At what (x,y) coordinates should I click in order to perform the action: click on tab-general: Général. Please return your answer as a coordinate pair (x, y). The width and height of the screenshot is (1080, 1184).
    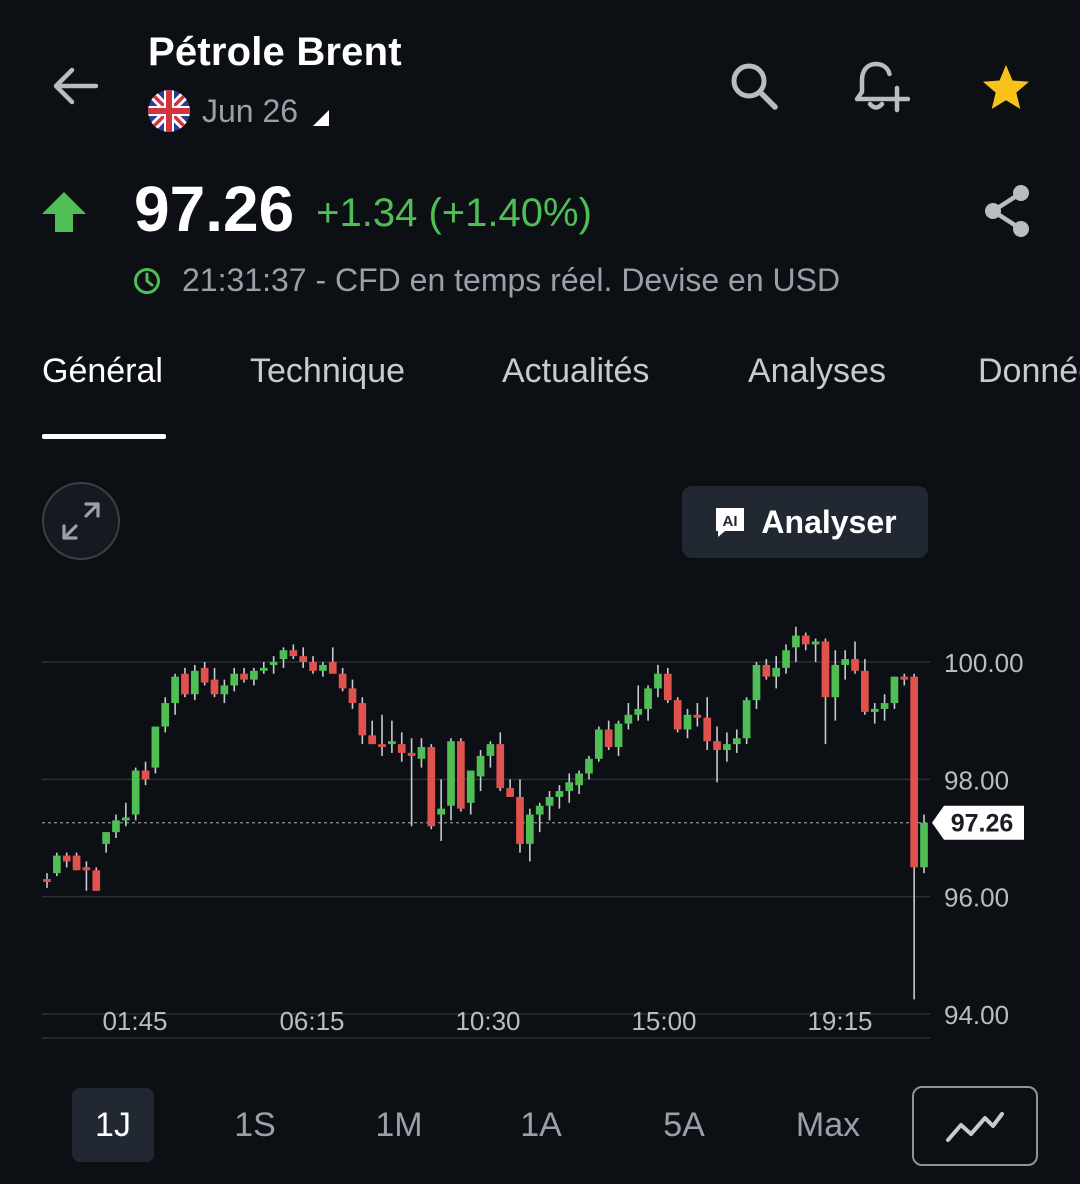
    Looking at the image, I should click on (102, 371).